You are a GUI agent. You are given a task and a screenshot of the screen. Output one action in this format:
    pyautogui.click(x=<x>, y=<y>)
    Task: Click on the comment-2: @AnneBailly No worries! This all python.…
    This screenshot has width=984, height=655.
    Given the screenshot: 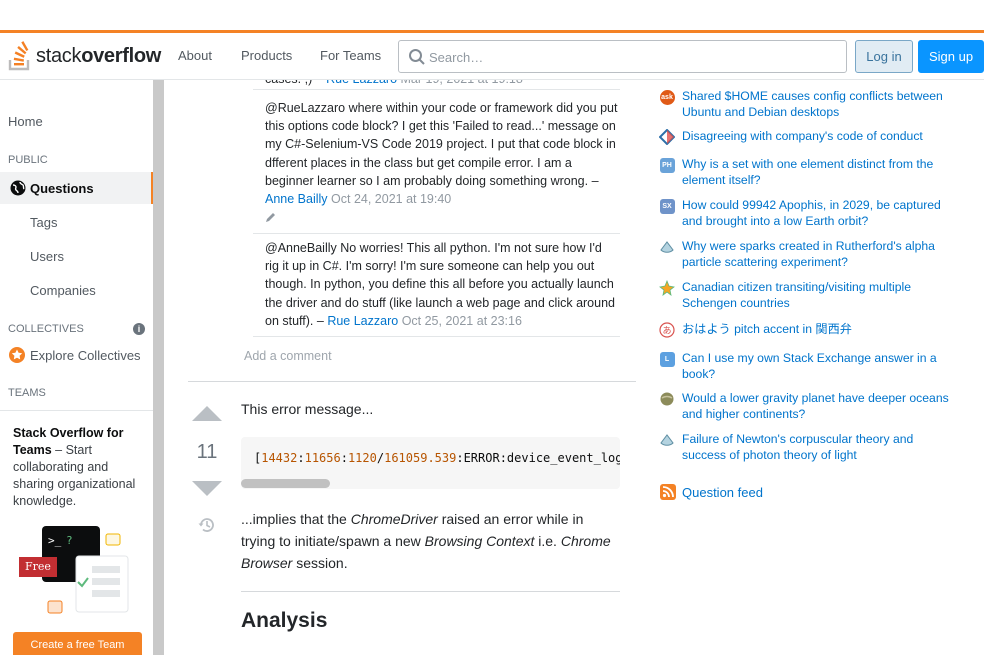 What is the action you would take?
    pyautogui.click(x=442, y=284)
    